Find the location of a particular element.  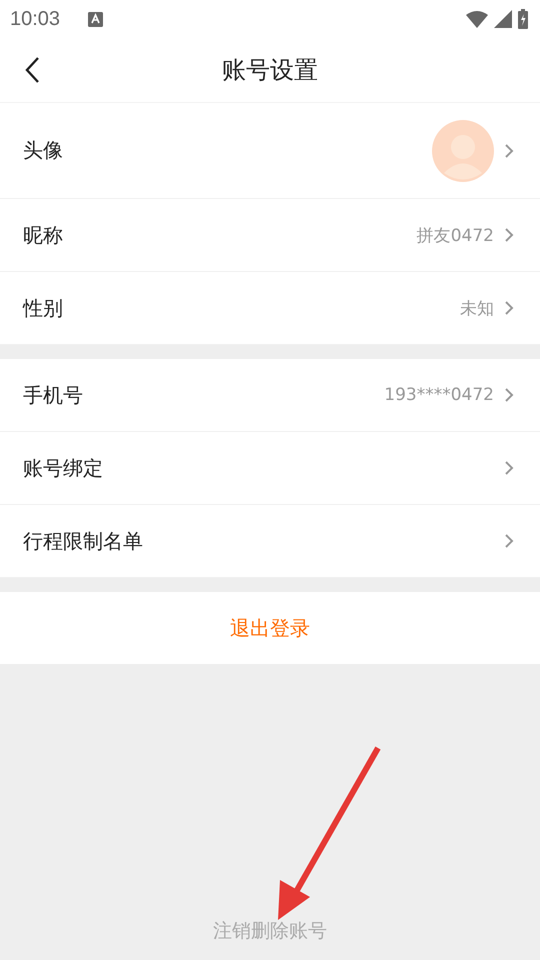

row-label: 手机号 is located at coordinates (53, 395).